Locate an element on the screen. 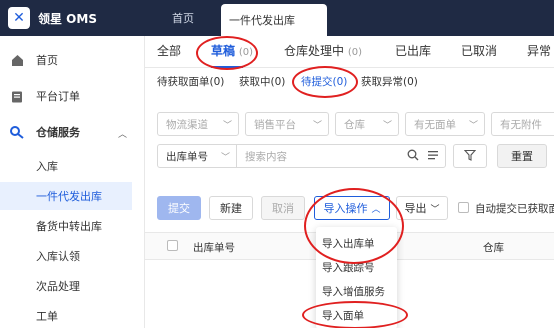 Image resolution: width=554 pixels, height=328 pixels. export-button: 导出 ﹀ is located at coordinates (422, 208).